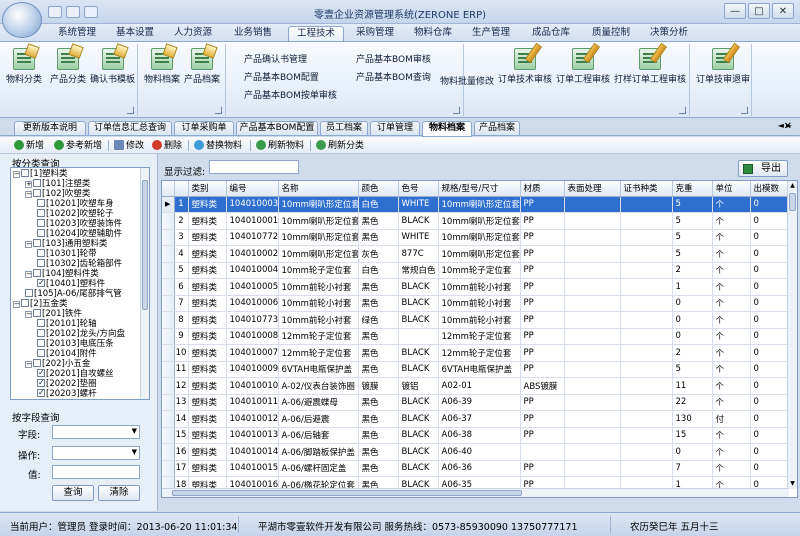 The width and height of the screenshot is (800, 536). What do you see at coordinates (96, 432) in the screenshot?
I see `field-select: ▼` at bounding box center [96, 432].